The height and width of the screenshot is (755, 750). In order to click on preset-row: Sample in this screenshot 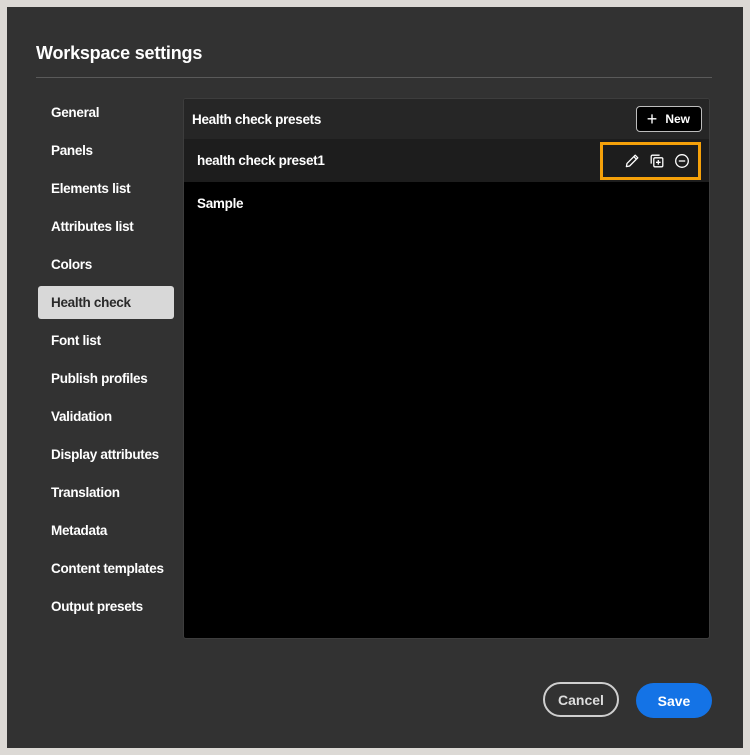, I will do `click(446, 203)`.